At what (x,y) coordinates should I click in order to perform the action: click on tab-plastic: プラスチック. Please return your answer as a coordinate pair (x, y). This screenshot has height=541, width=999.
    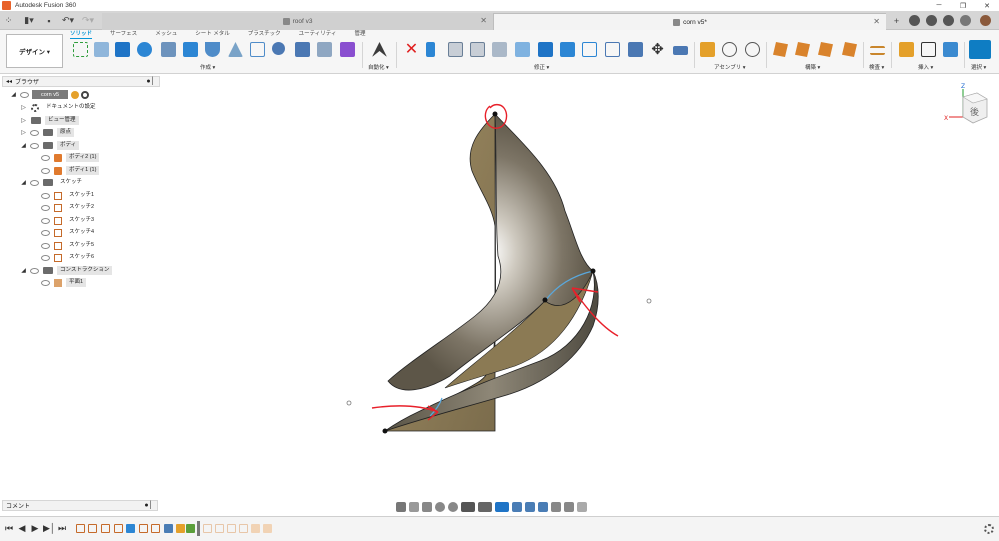
    Looking at the image, I should click on (264, 34).